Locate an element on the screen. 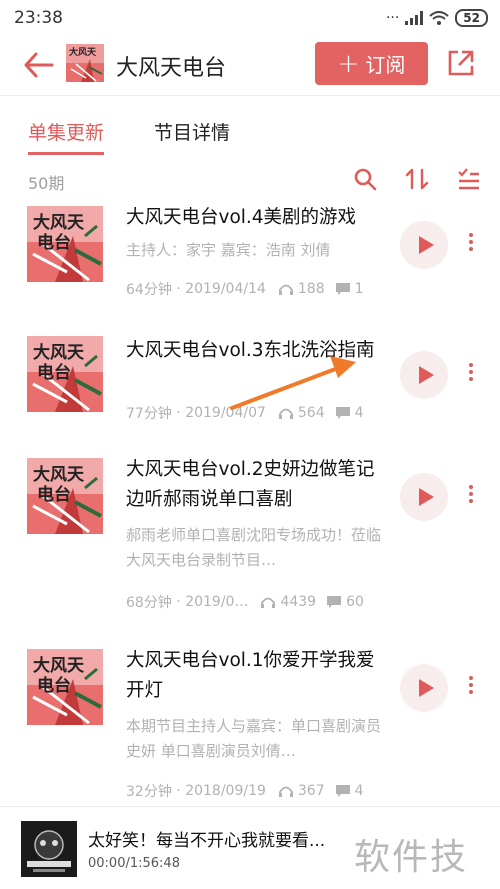 This screenshot has height=889, width=500. episode-date: 2019/04/07 is located at coordinates (225, 413).